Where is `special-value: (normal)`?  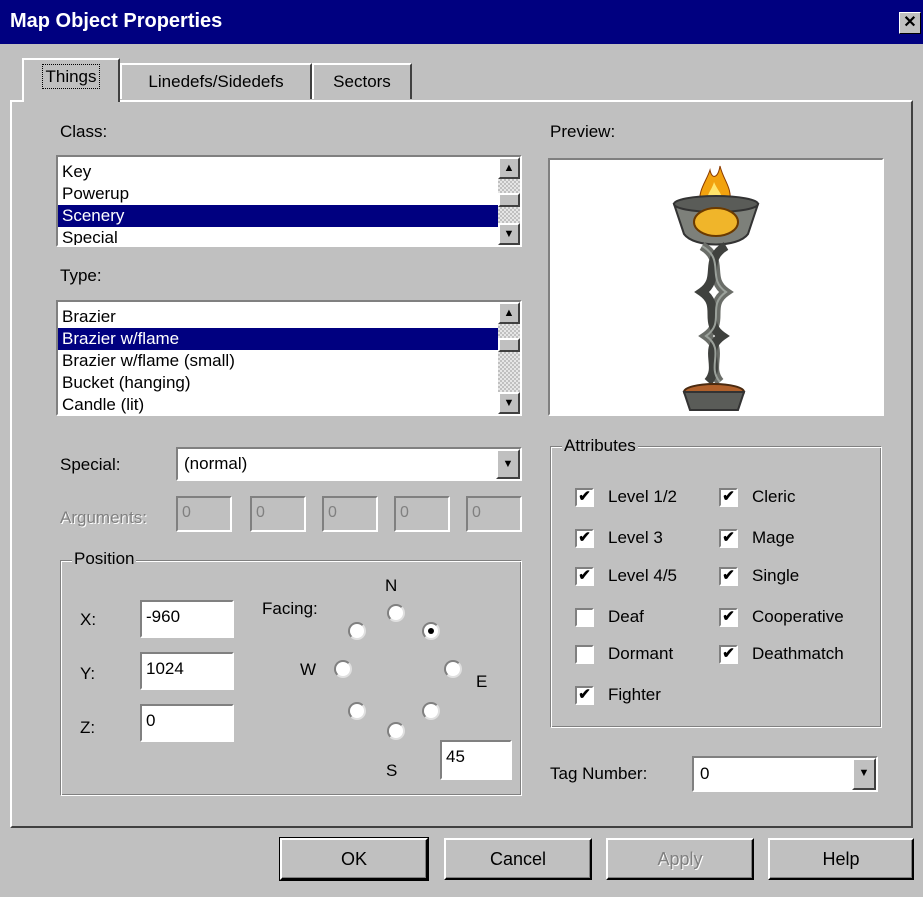 special-value: (normal) is located at coordinates (216, 463).